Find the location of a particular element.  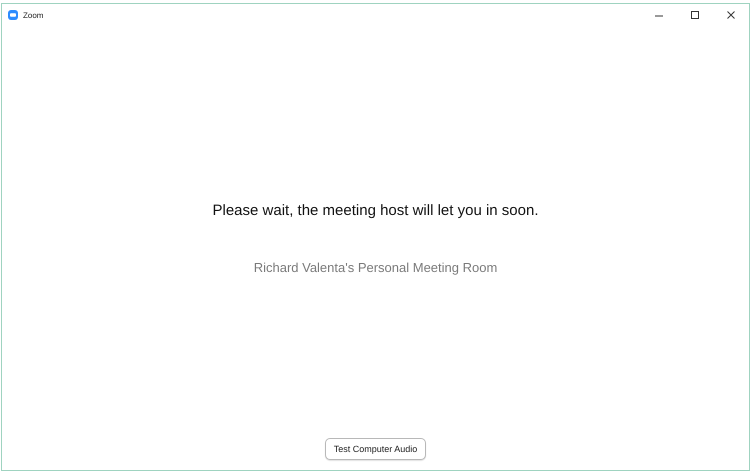

waiting-message: Please wait, the meeting host will let you in soon. is located at coordinates (375, 210).